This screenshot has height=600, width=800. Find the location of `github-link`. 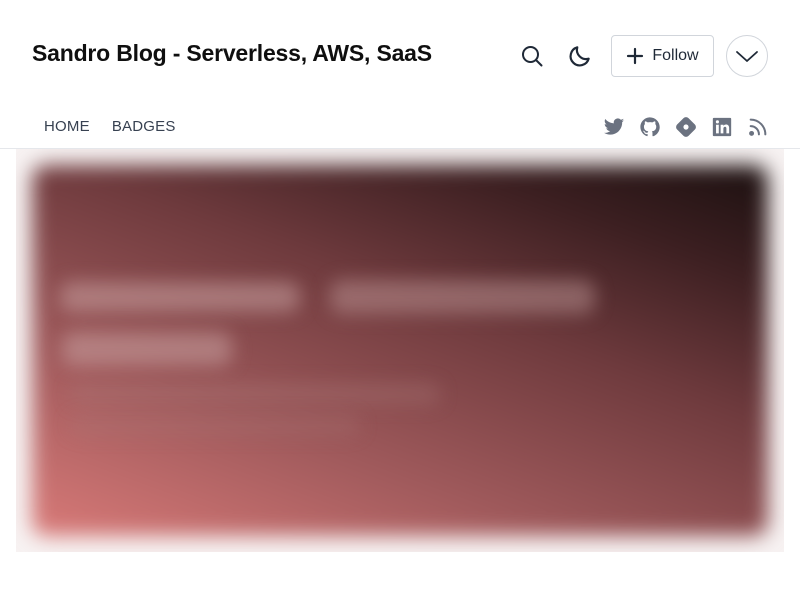

github-link is located at coordinates (650, 127).